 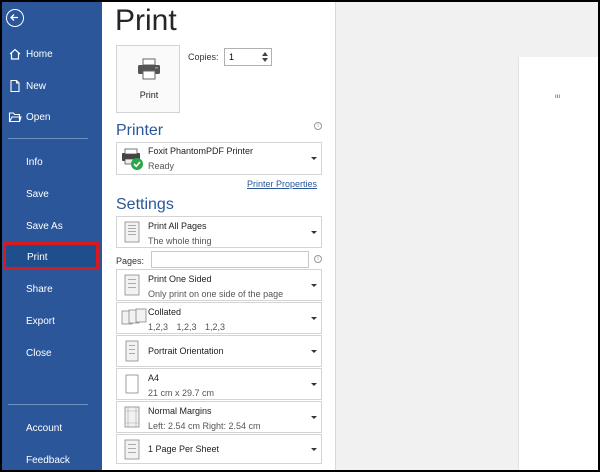 What do you see at coordinates (132, 159) in the screenshot?
I see `printer-ready-icon` at bounding box center [132, 159].